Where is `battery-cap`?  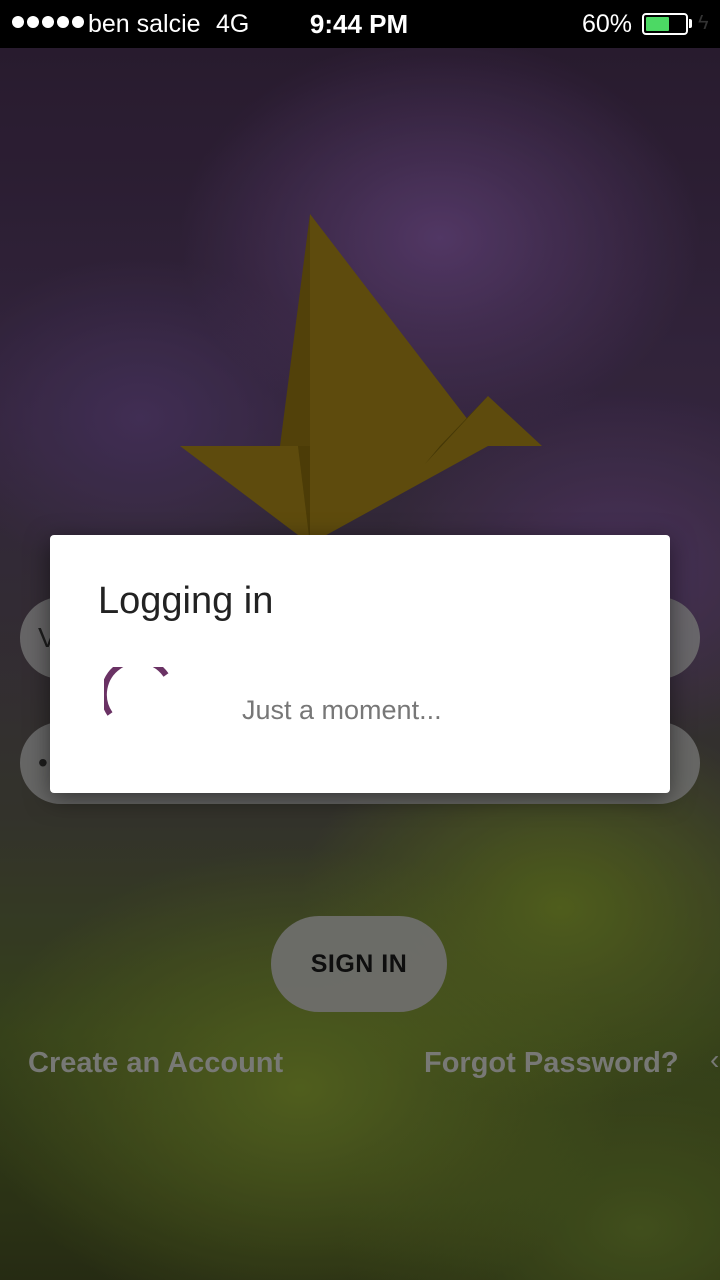
battery-cap is located at coordinates (690, 23).